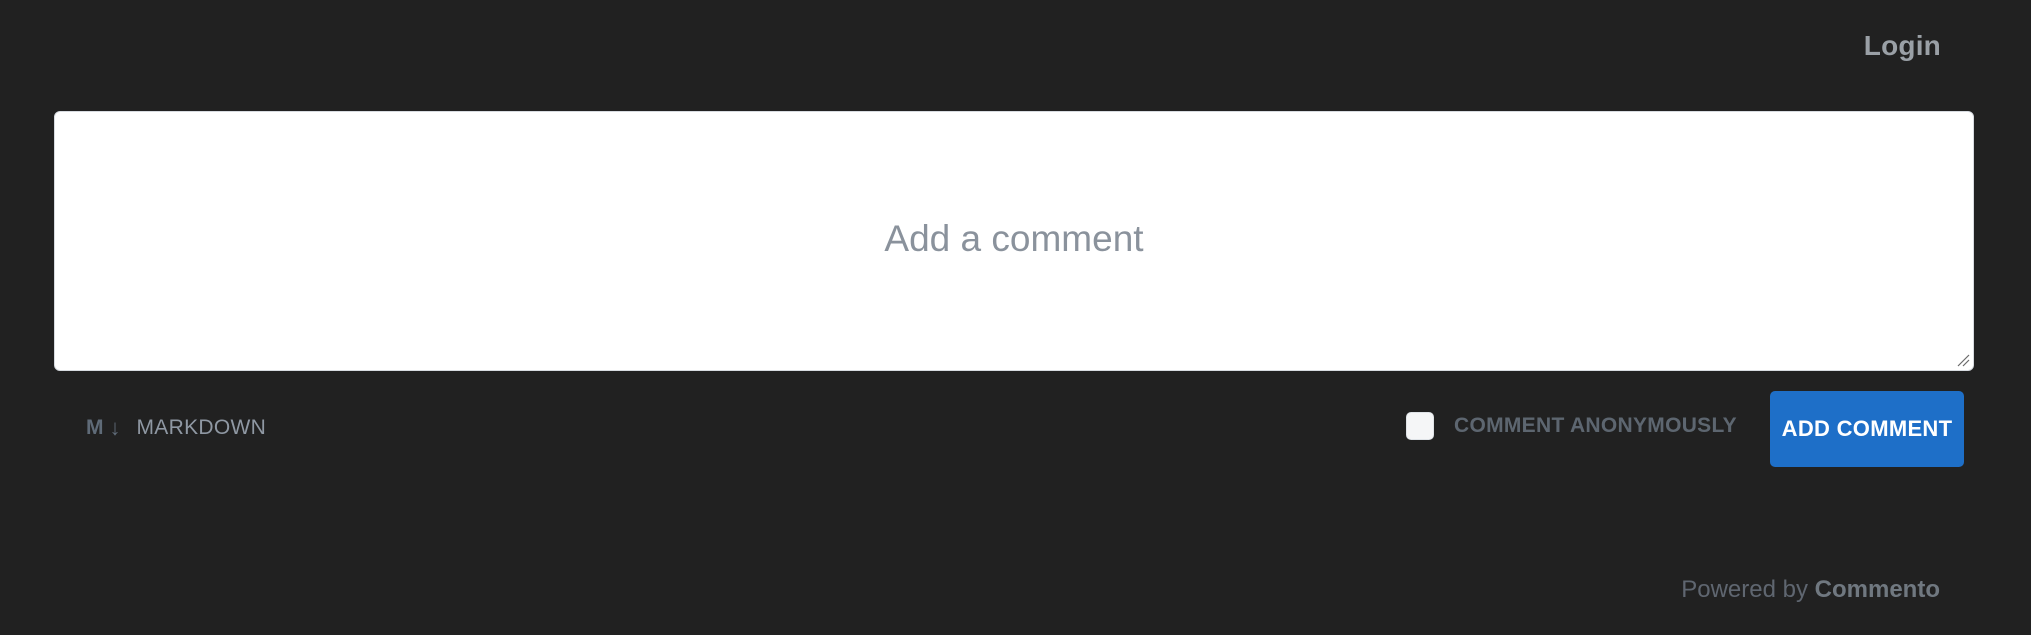 The image size is (2031, 635). Describe the element at coordinates (1420, 426) in the screenshot. I see `anonymous-checkbox` at that location.